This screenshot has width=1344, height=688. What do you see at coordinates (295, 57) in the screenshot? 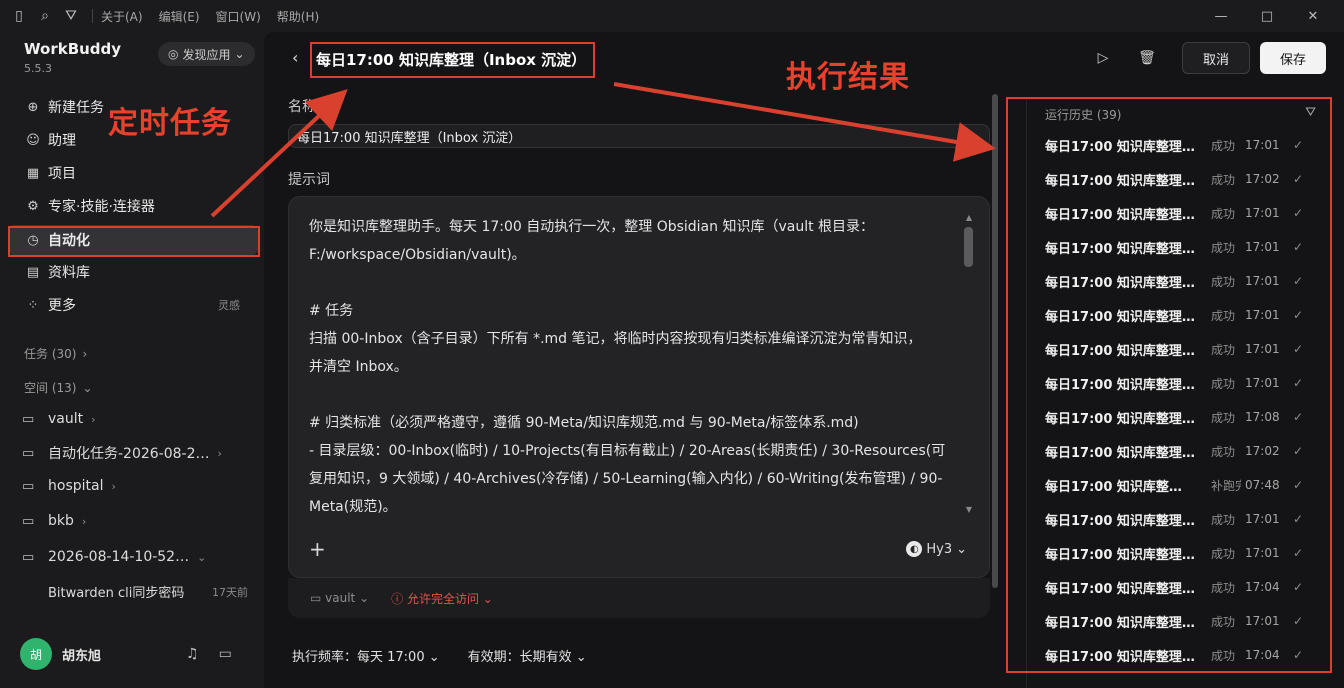
I see `back-arrow-icon: ‹` at bounding box center [295, 57].